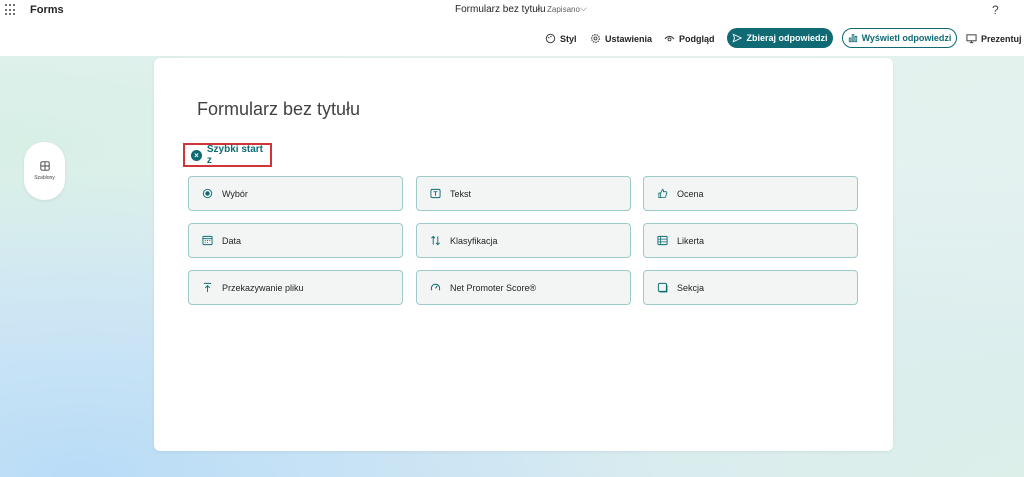 Image resolution: width=1024 pixels, height=477 pixels. I want to click on option-rating: Ocena, so click(750, 193).